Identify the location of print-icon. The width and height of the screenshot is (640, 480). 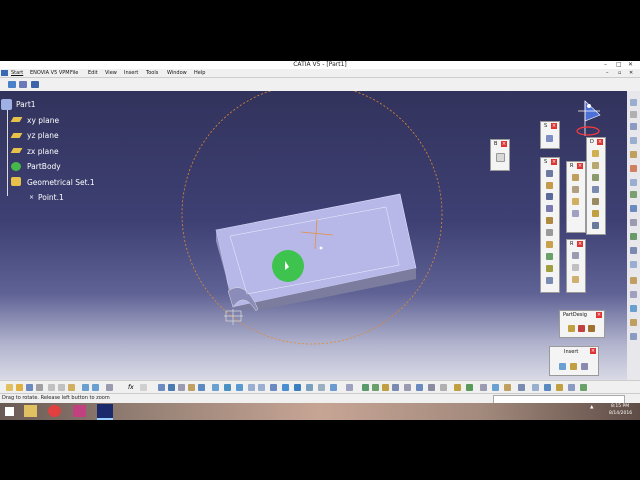
(39, 387).